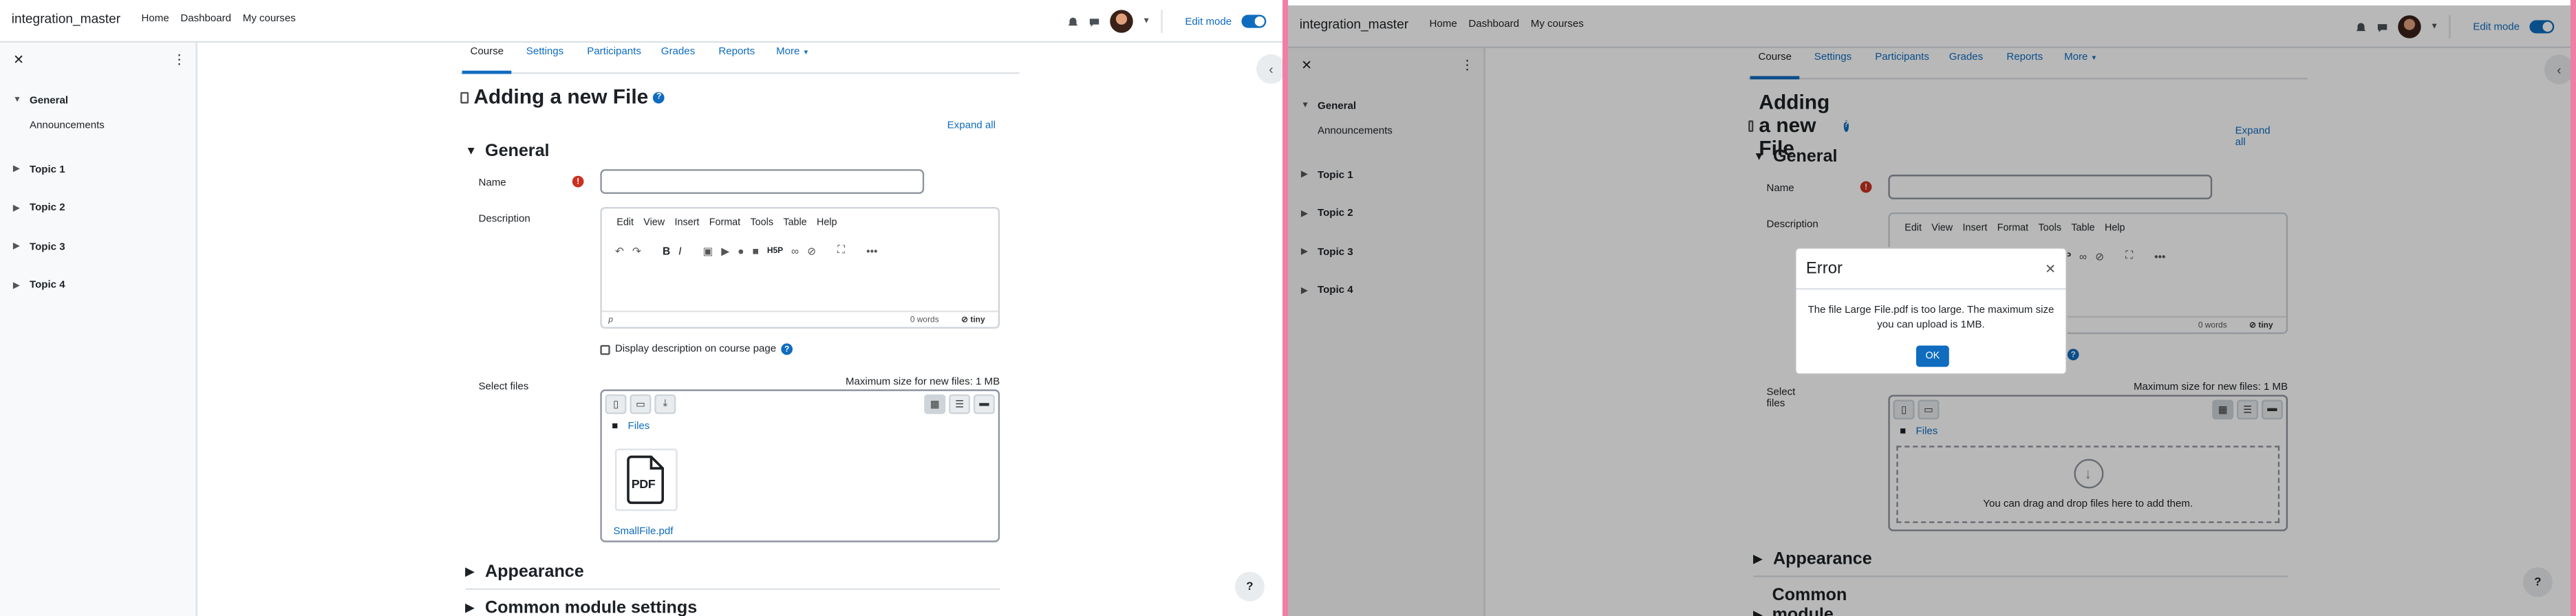  Describe the element at coordinates (971, 126) in the screenshot. I see `expand-all-link: Expand all` at that location.